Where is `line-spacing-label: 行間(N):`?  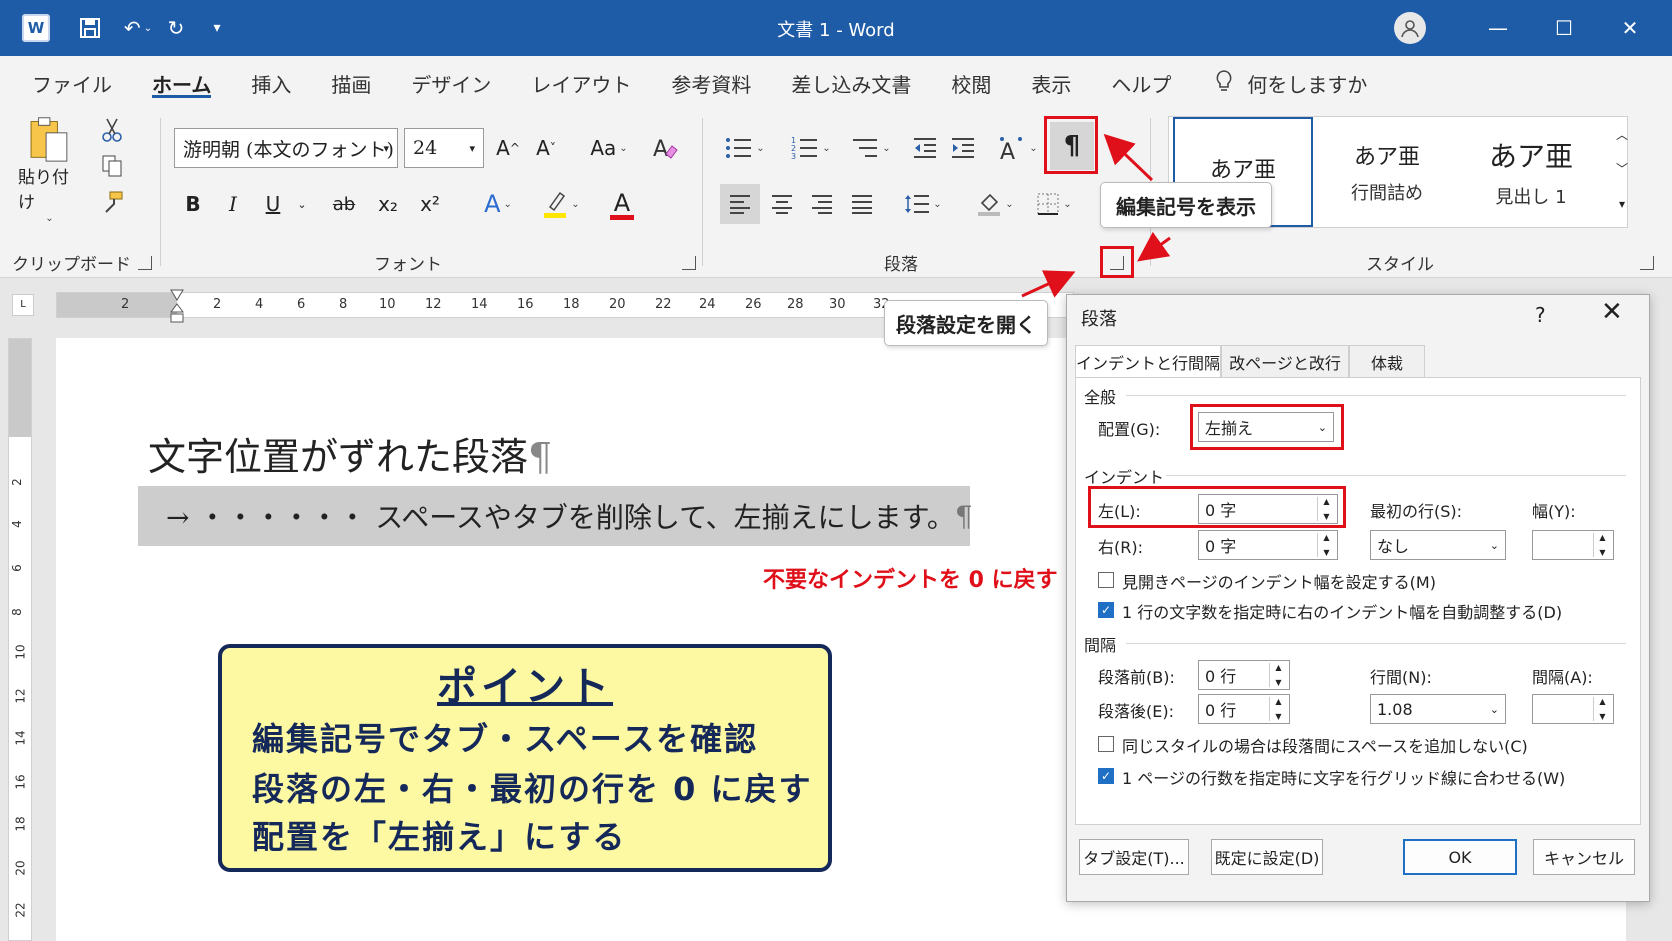
line-spacing-label: 行間(N): is located at coordinates (1401, 677).